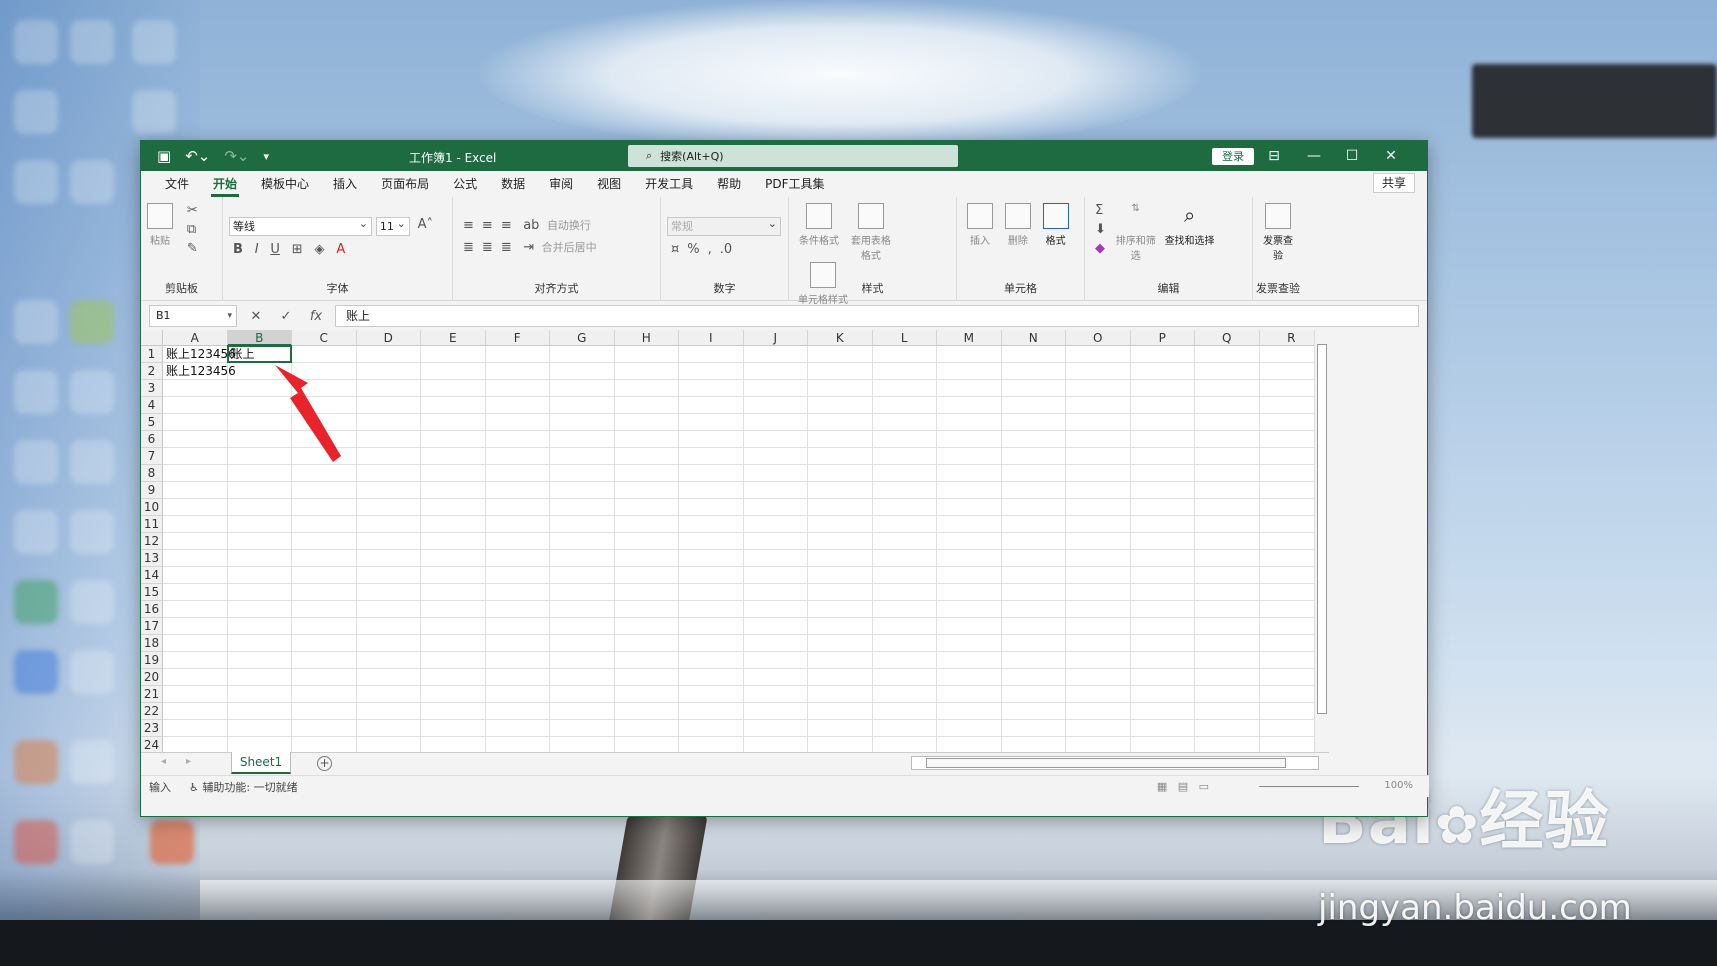 This screenshot has width=1717, height=966. I want to click on row-header: 8, so click(152, 473).